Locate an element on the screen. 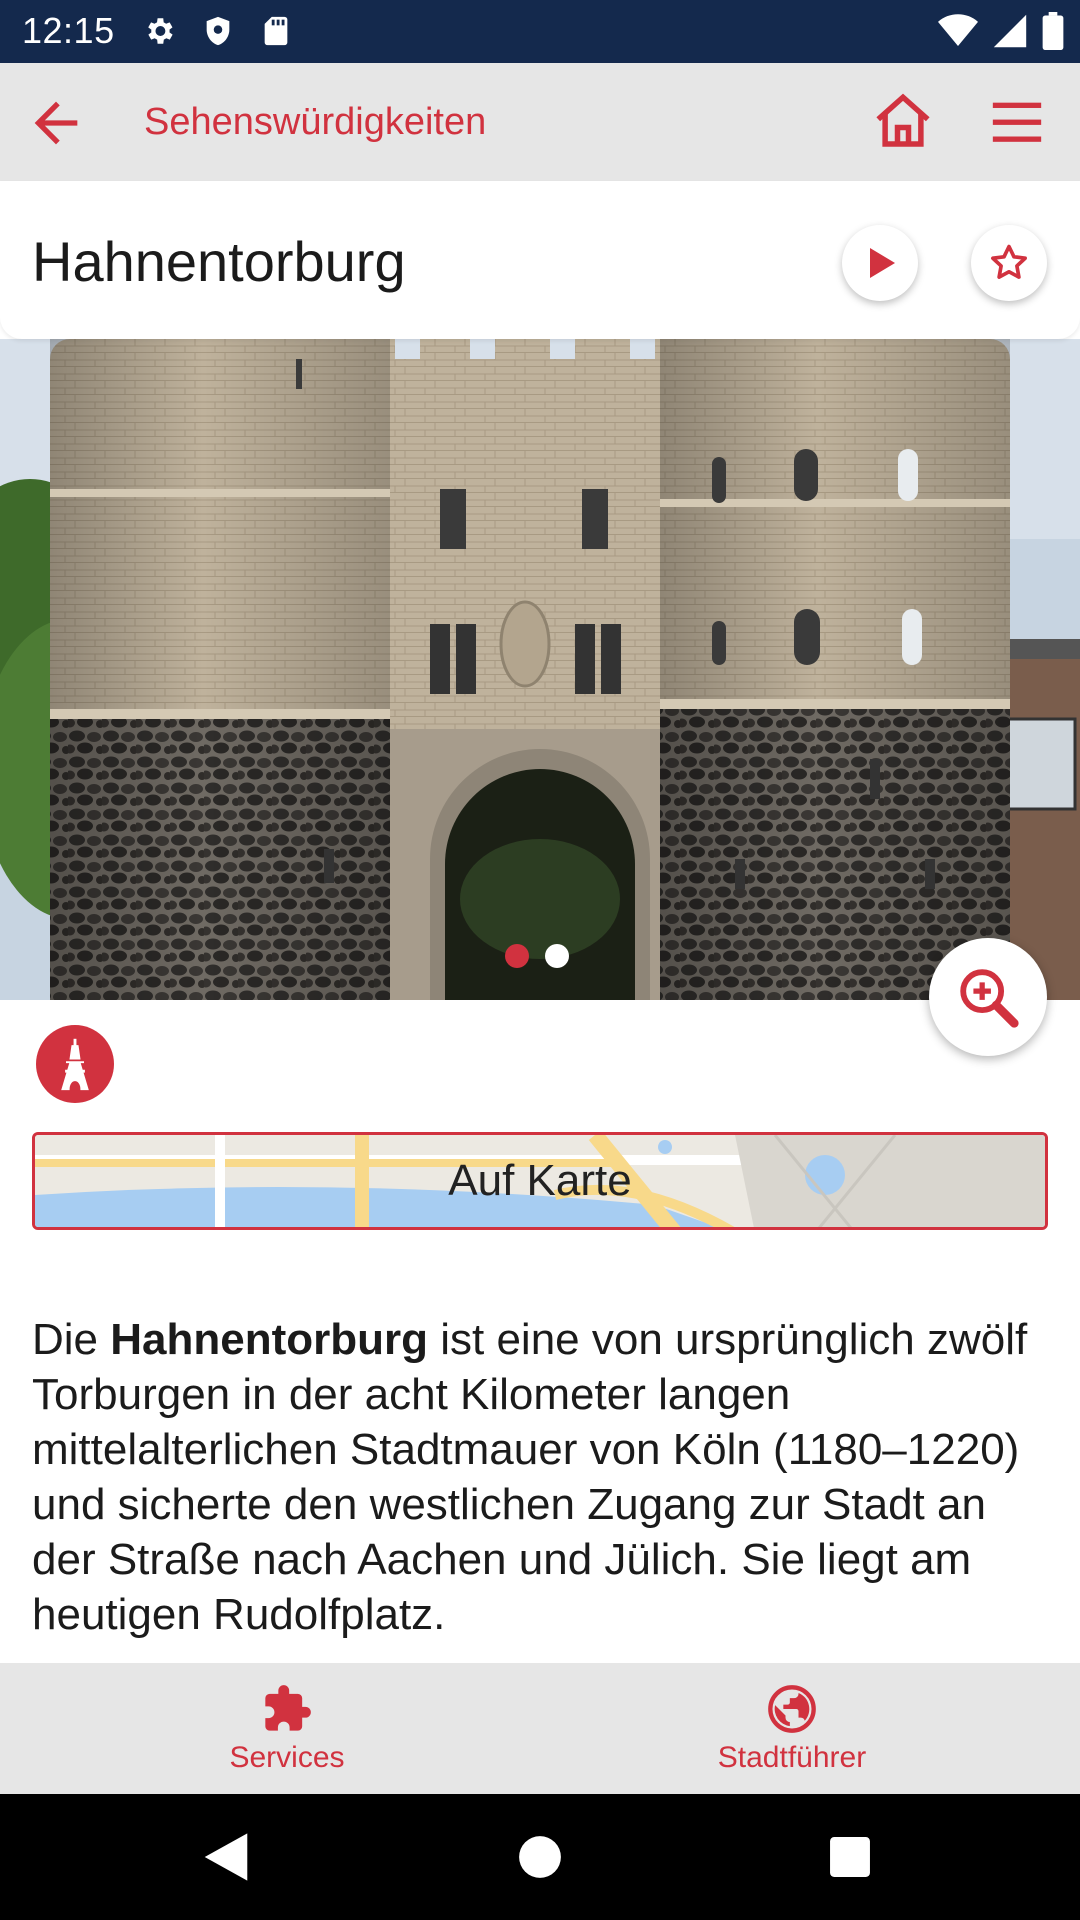 The width and height of the screenshot is (1080, 1920). battery-icon is located at coordinates (1053, 33).